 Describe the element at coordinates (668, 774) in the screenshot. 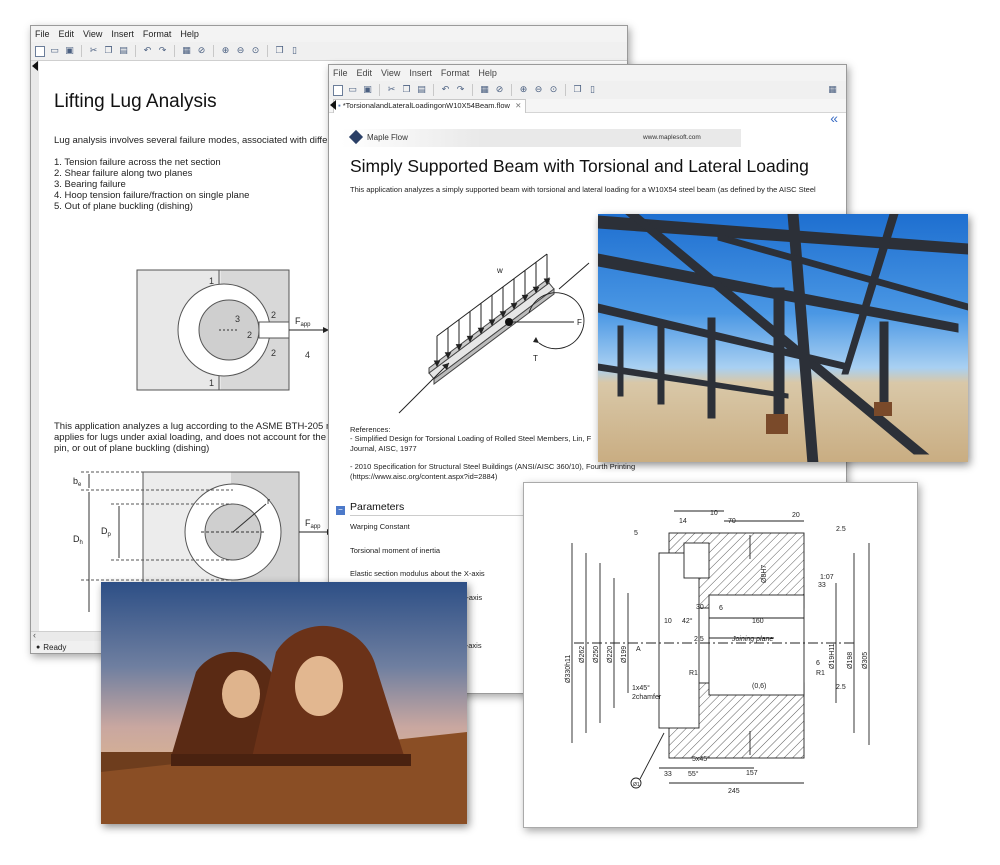

I see `dim-label: 33` at that location.